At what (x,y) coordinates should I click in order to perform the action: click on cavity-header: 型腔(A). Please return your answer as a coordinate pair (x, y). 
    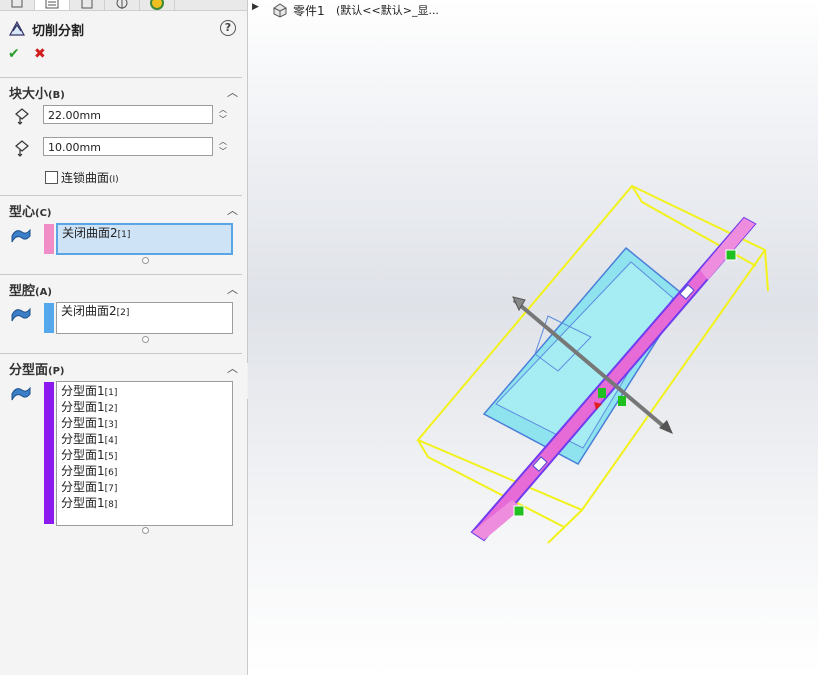
    Looking at the image, I should click on (30, 289).